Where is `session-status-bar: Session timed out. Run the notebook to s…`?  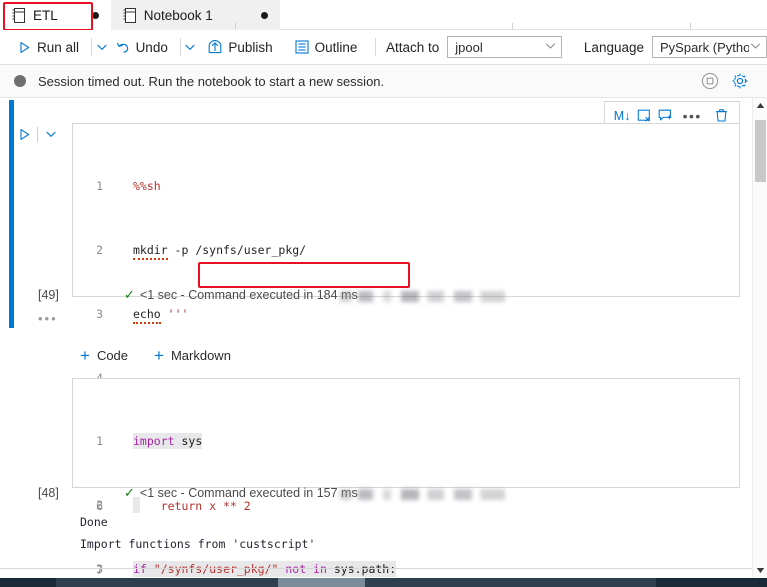
session-status-bar: Session timed out. Run the notebook to s… is located at coordinates (383, 81).